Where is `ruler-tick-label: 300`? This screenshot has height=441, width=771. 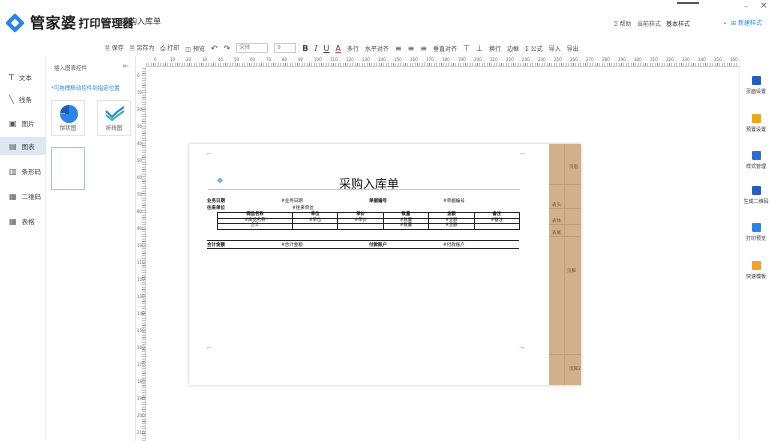
ruler-tick-label: 300 is located at coordinates (638, 59).